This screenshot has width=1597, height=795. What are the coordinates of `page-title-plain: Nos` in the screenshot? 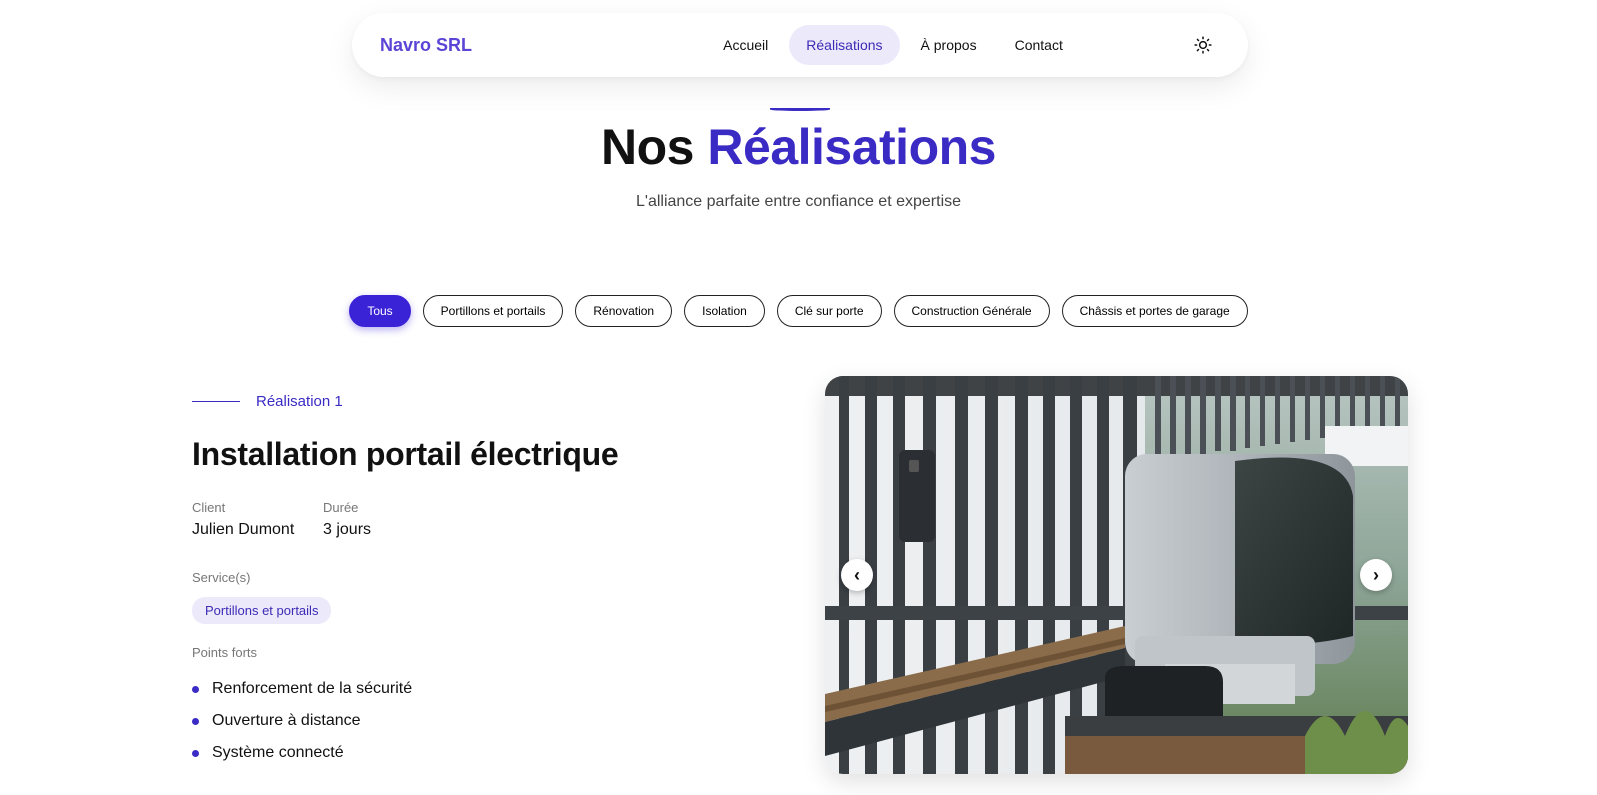 It's located at (647, 147).